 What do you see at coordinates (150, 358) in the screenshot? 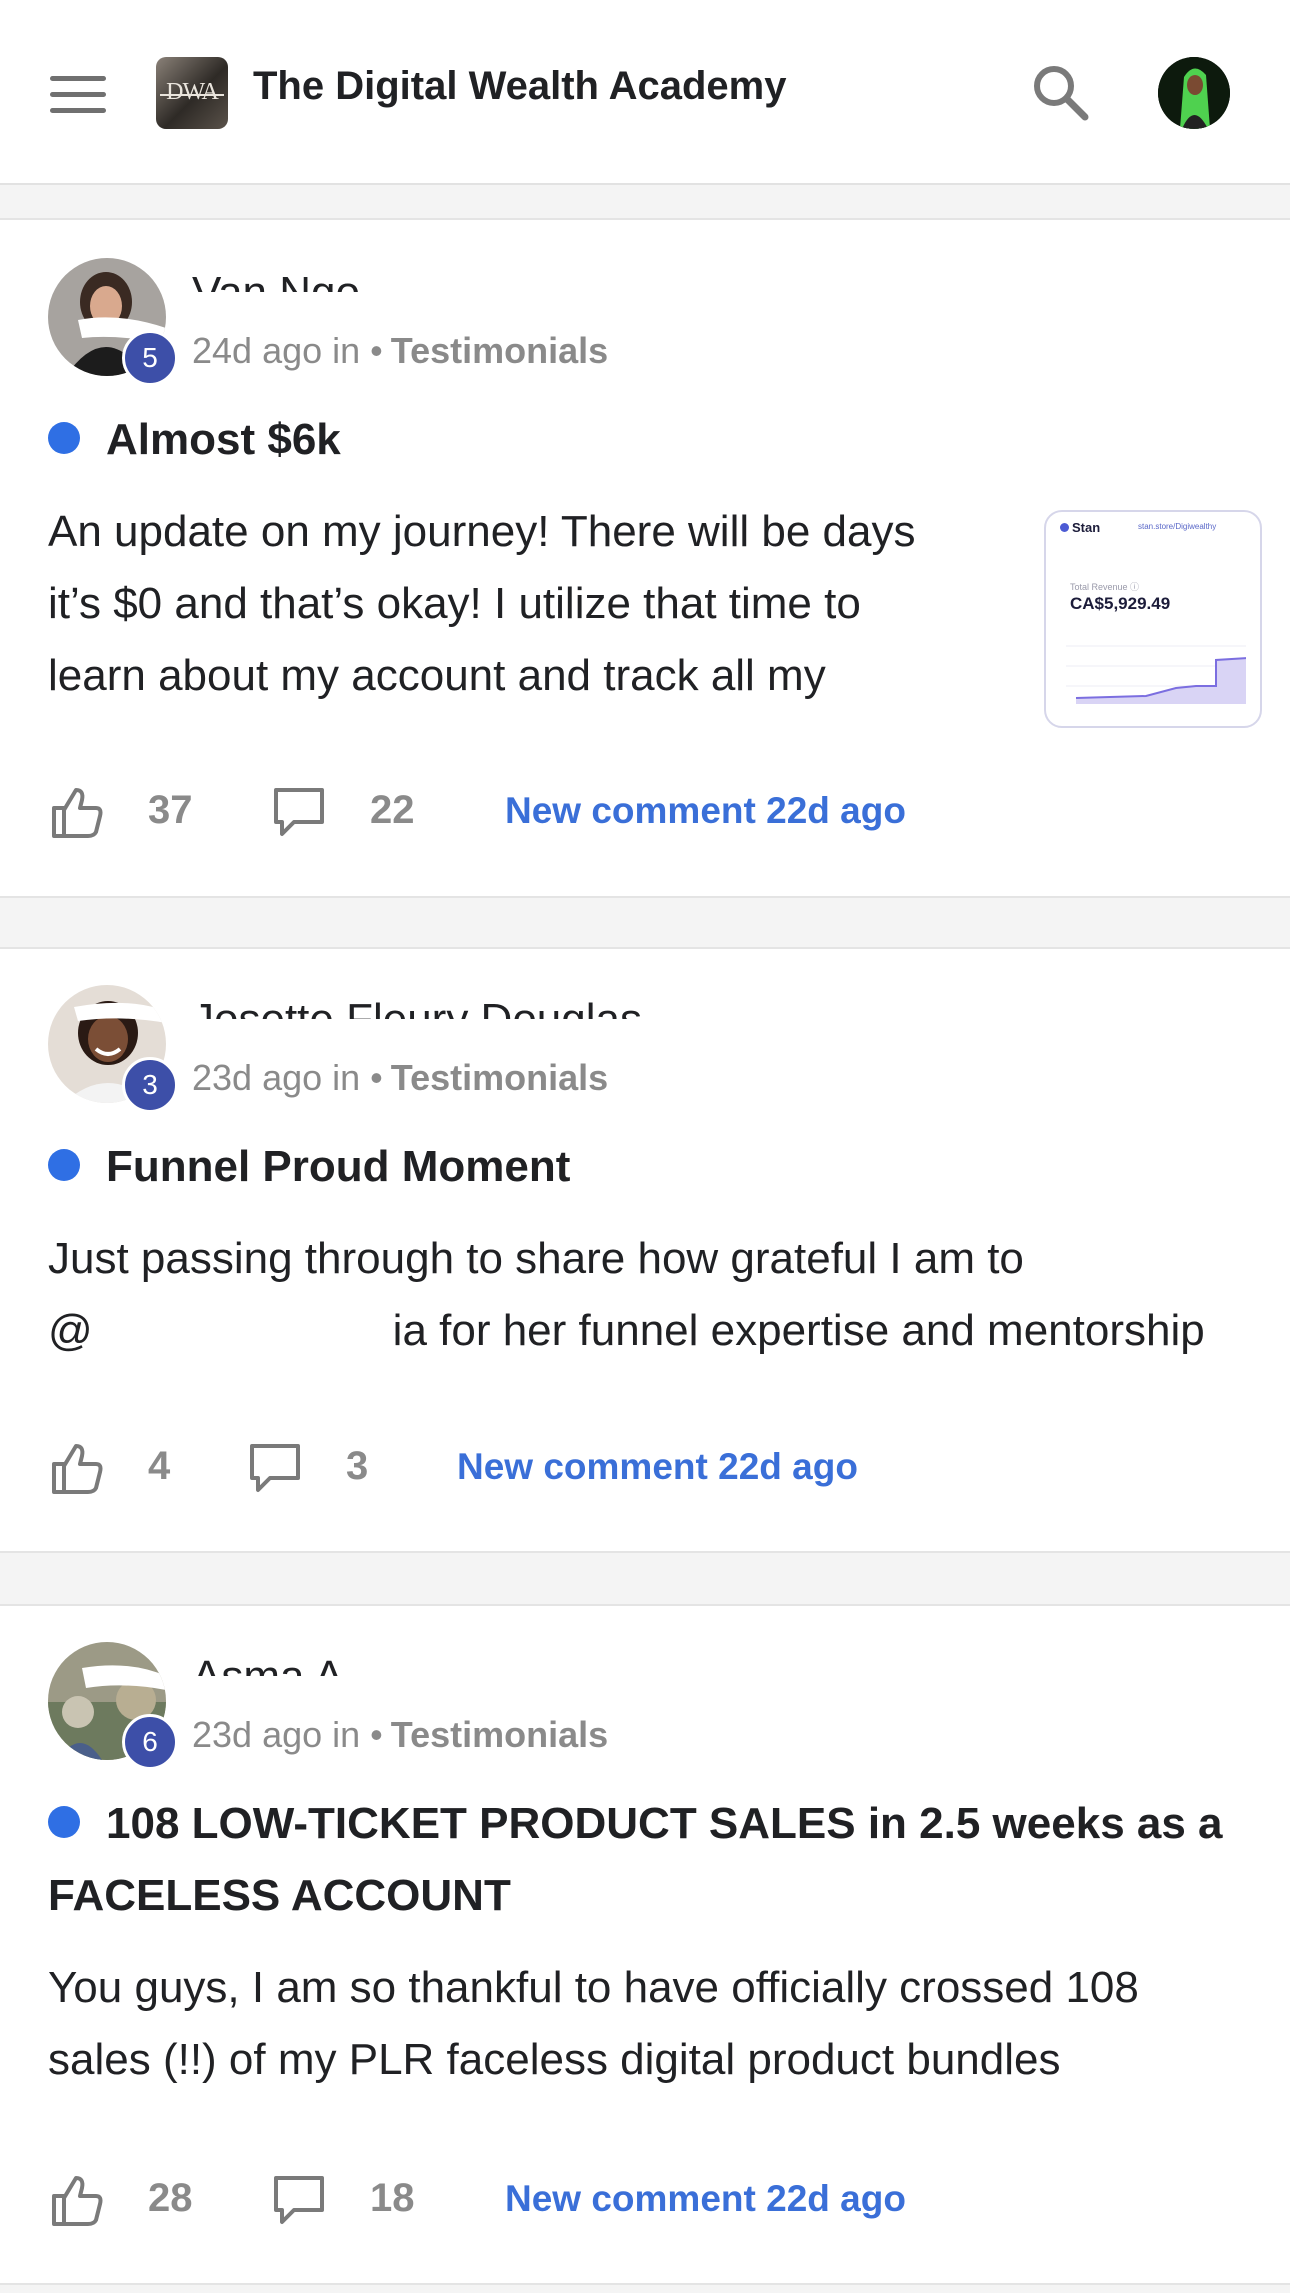
I see `level-badge: 5` at bounding box center [150, 358].